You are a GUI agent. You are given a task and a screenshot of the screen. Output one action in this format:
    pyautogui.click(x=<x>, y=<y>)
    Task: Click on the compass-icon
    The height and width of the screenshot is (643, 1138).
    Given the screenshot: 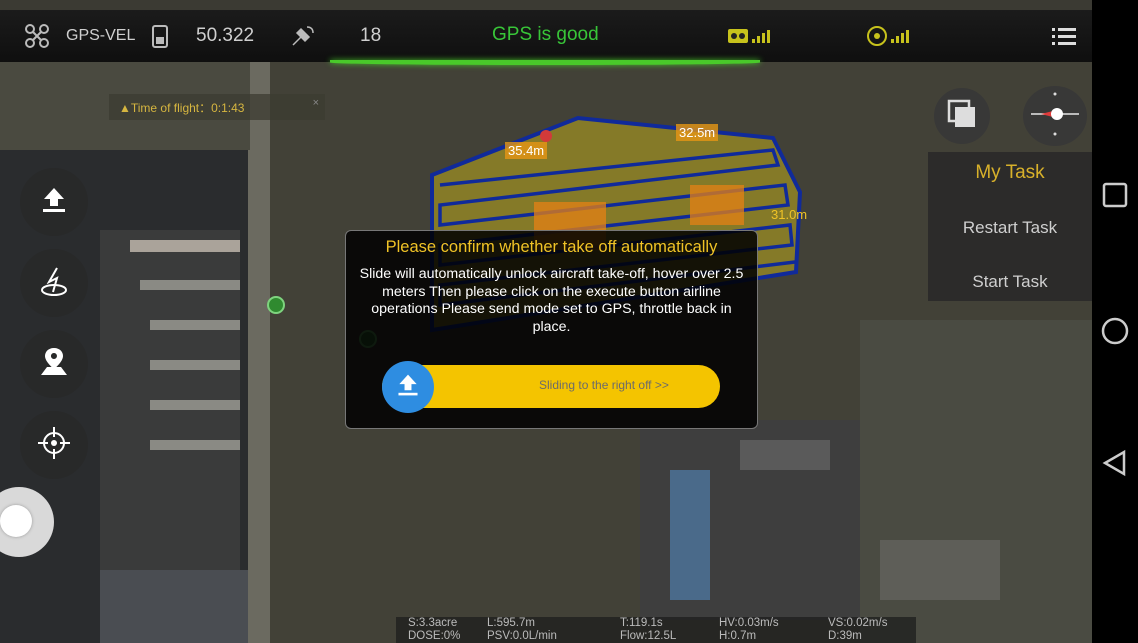 What is the action you would take?
    pyautogui.click(x=1055, y=116)
    